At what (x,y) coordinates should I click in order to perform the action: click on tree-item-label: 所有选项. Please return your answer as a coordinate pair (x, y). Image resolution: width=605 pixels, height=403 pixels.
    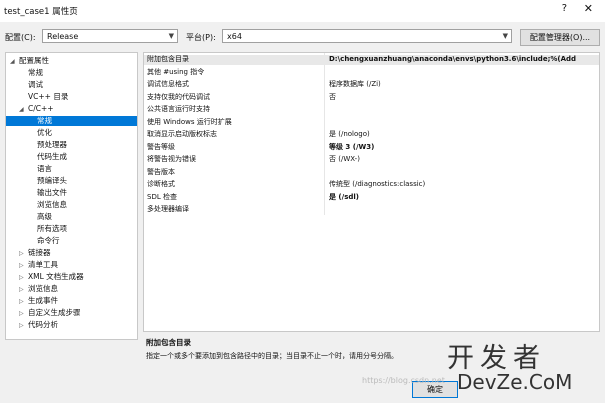
    Looking at the image, I should click on (52, 228).